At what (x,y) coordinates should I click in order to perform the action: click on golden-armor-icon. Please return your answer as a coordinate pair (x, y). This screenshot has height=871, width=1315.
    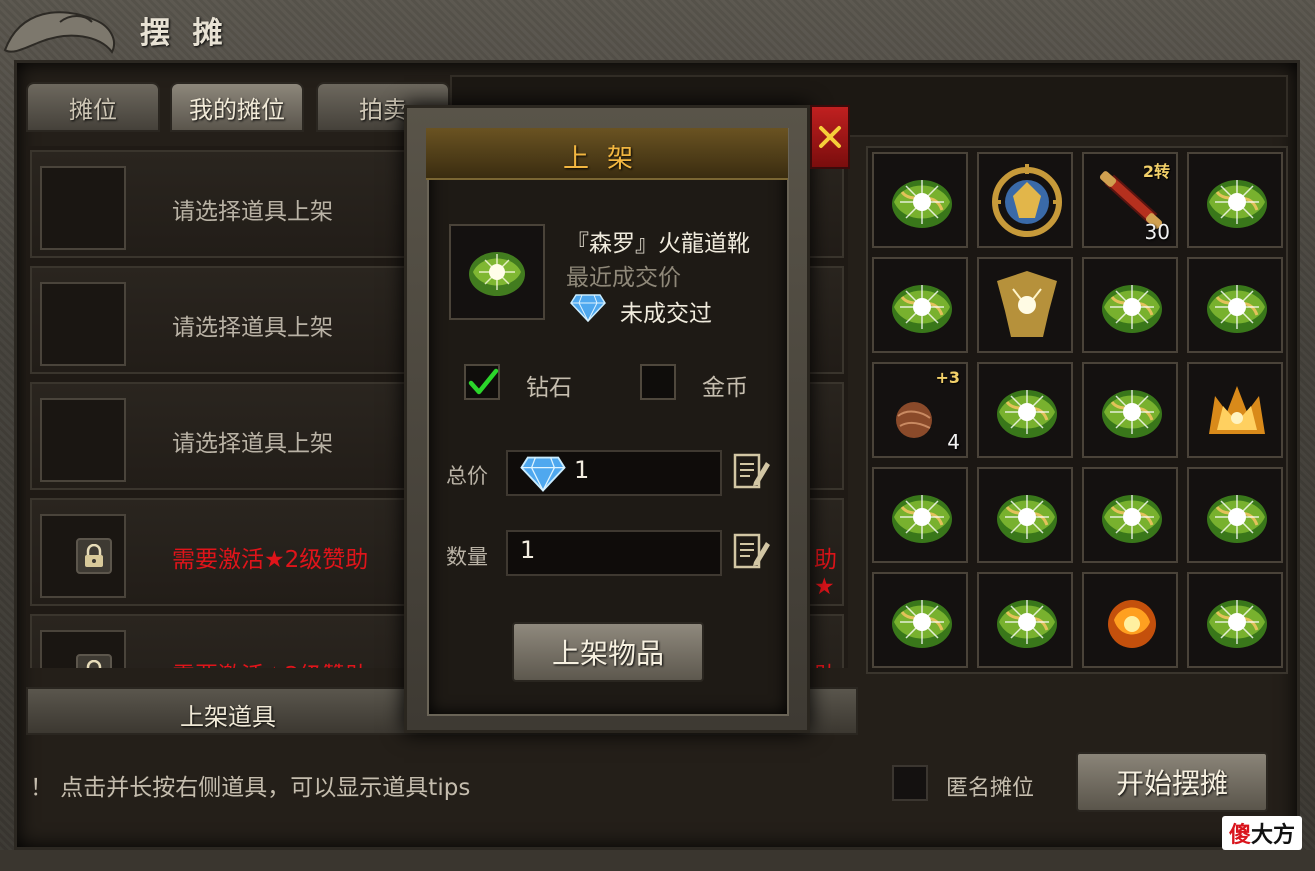
    Looking at the image, I should click on (1027, 304).